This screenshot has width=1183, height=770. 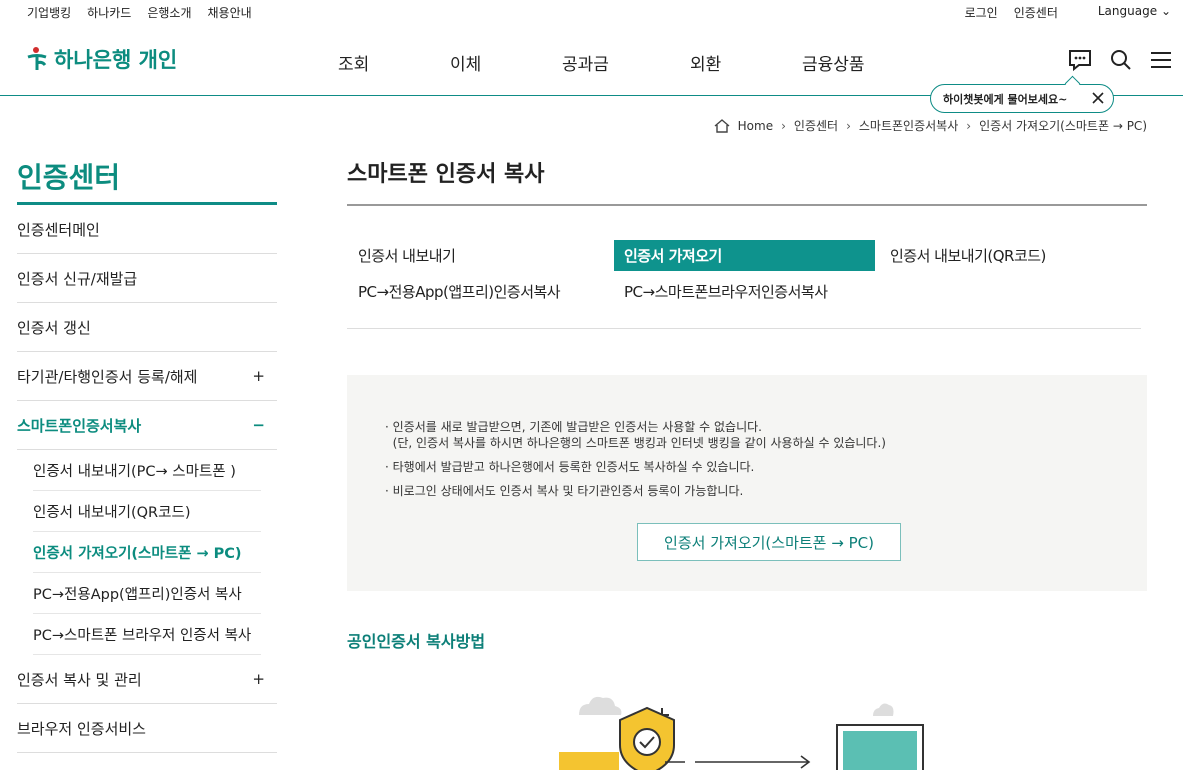 I want to click on sidebar-item-cert-main: 인증센터메인, so click(x=147, y=229).